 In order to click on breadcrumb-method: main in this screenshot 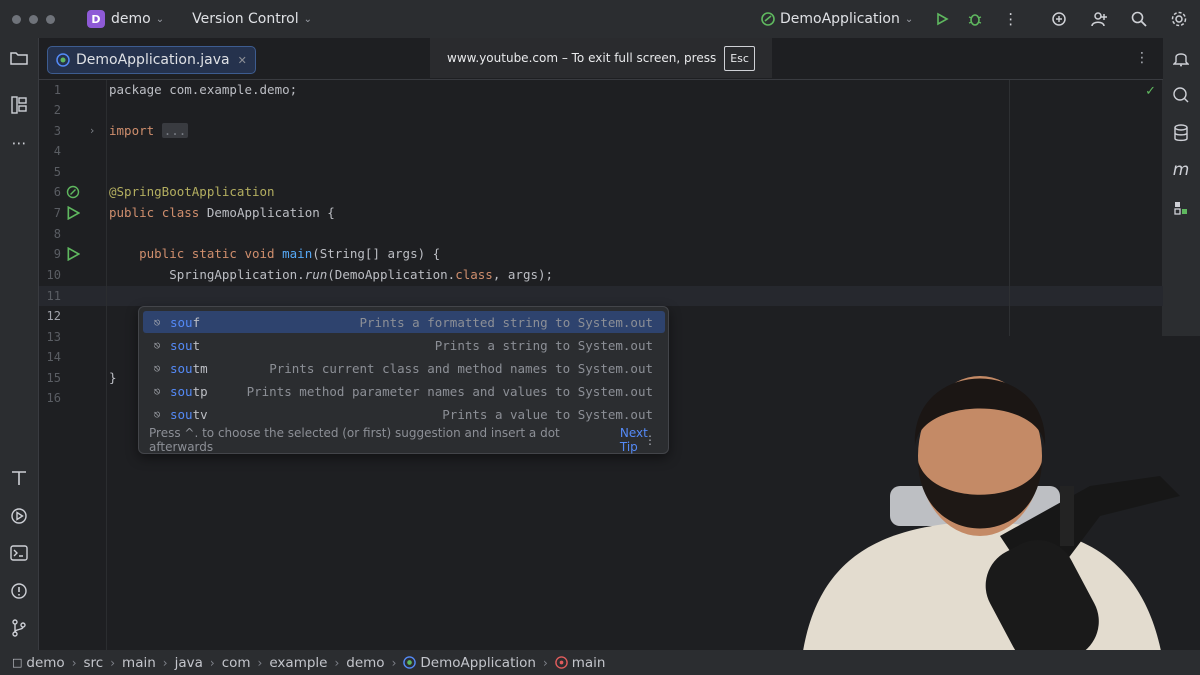, I will do `click(579, 663)`.